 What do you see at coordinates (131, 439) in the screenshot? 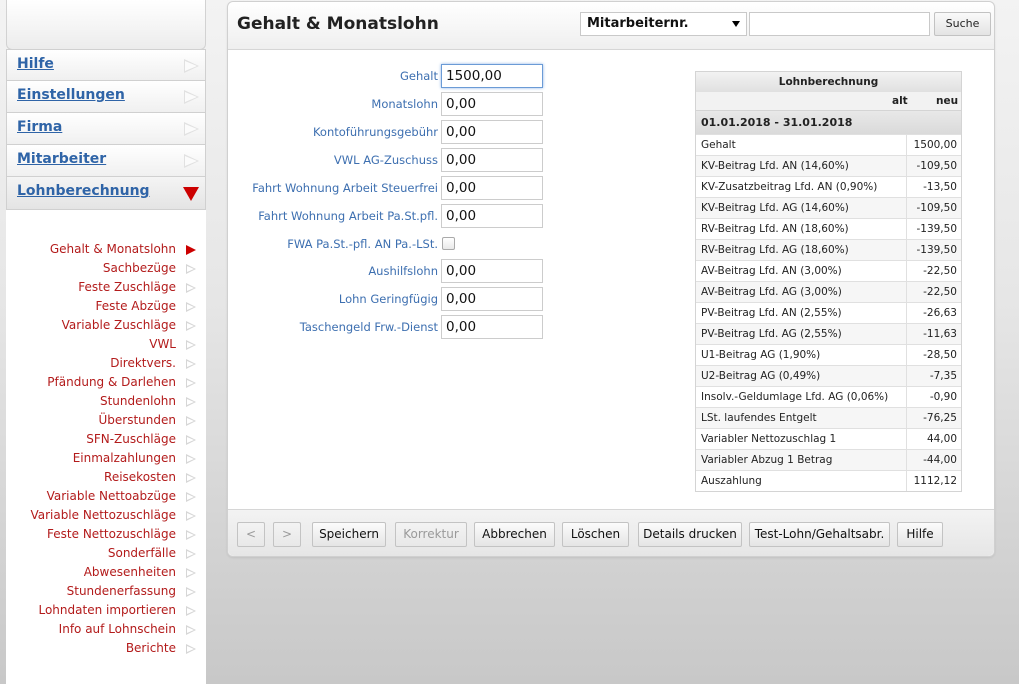
I see `sub-nav-item-label: SFN-Zuschläge` at bounding box center [131, 439].